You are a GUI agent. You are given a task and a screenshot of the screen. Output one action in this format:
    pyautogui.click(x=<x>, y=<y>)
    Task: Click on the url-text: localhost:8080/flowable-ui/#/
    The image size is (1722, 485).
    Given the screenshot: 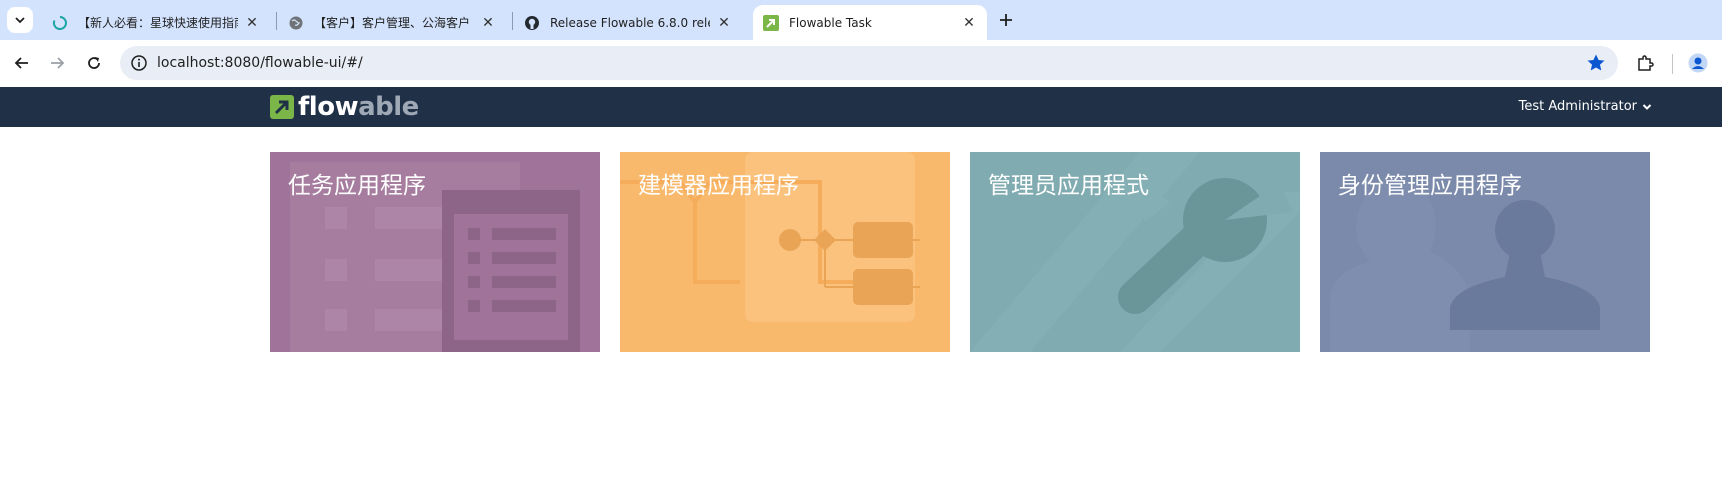 What is the action you would take?
    pyautogui.click(x=260, y=63)
    